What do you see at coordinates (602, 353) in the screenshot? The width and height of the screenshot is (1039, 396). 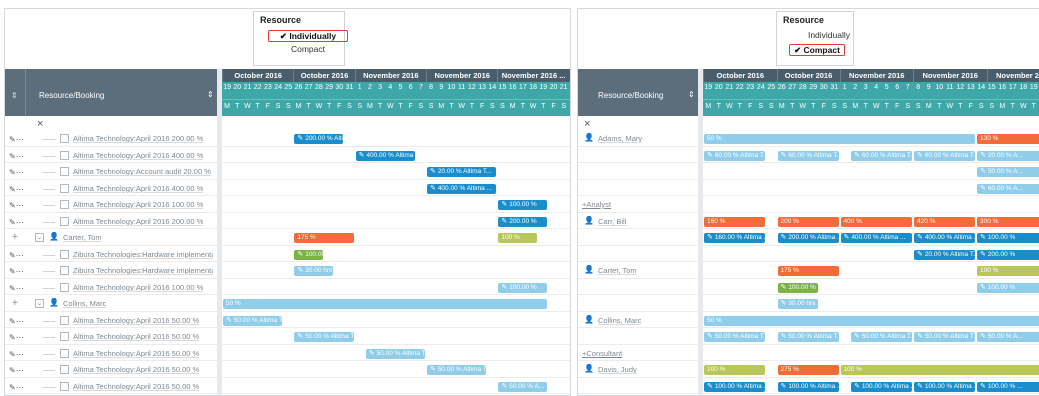 I see `group-label: +Consultant` at bounding box center [602, 353].